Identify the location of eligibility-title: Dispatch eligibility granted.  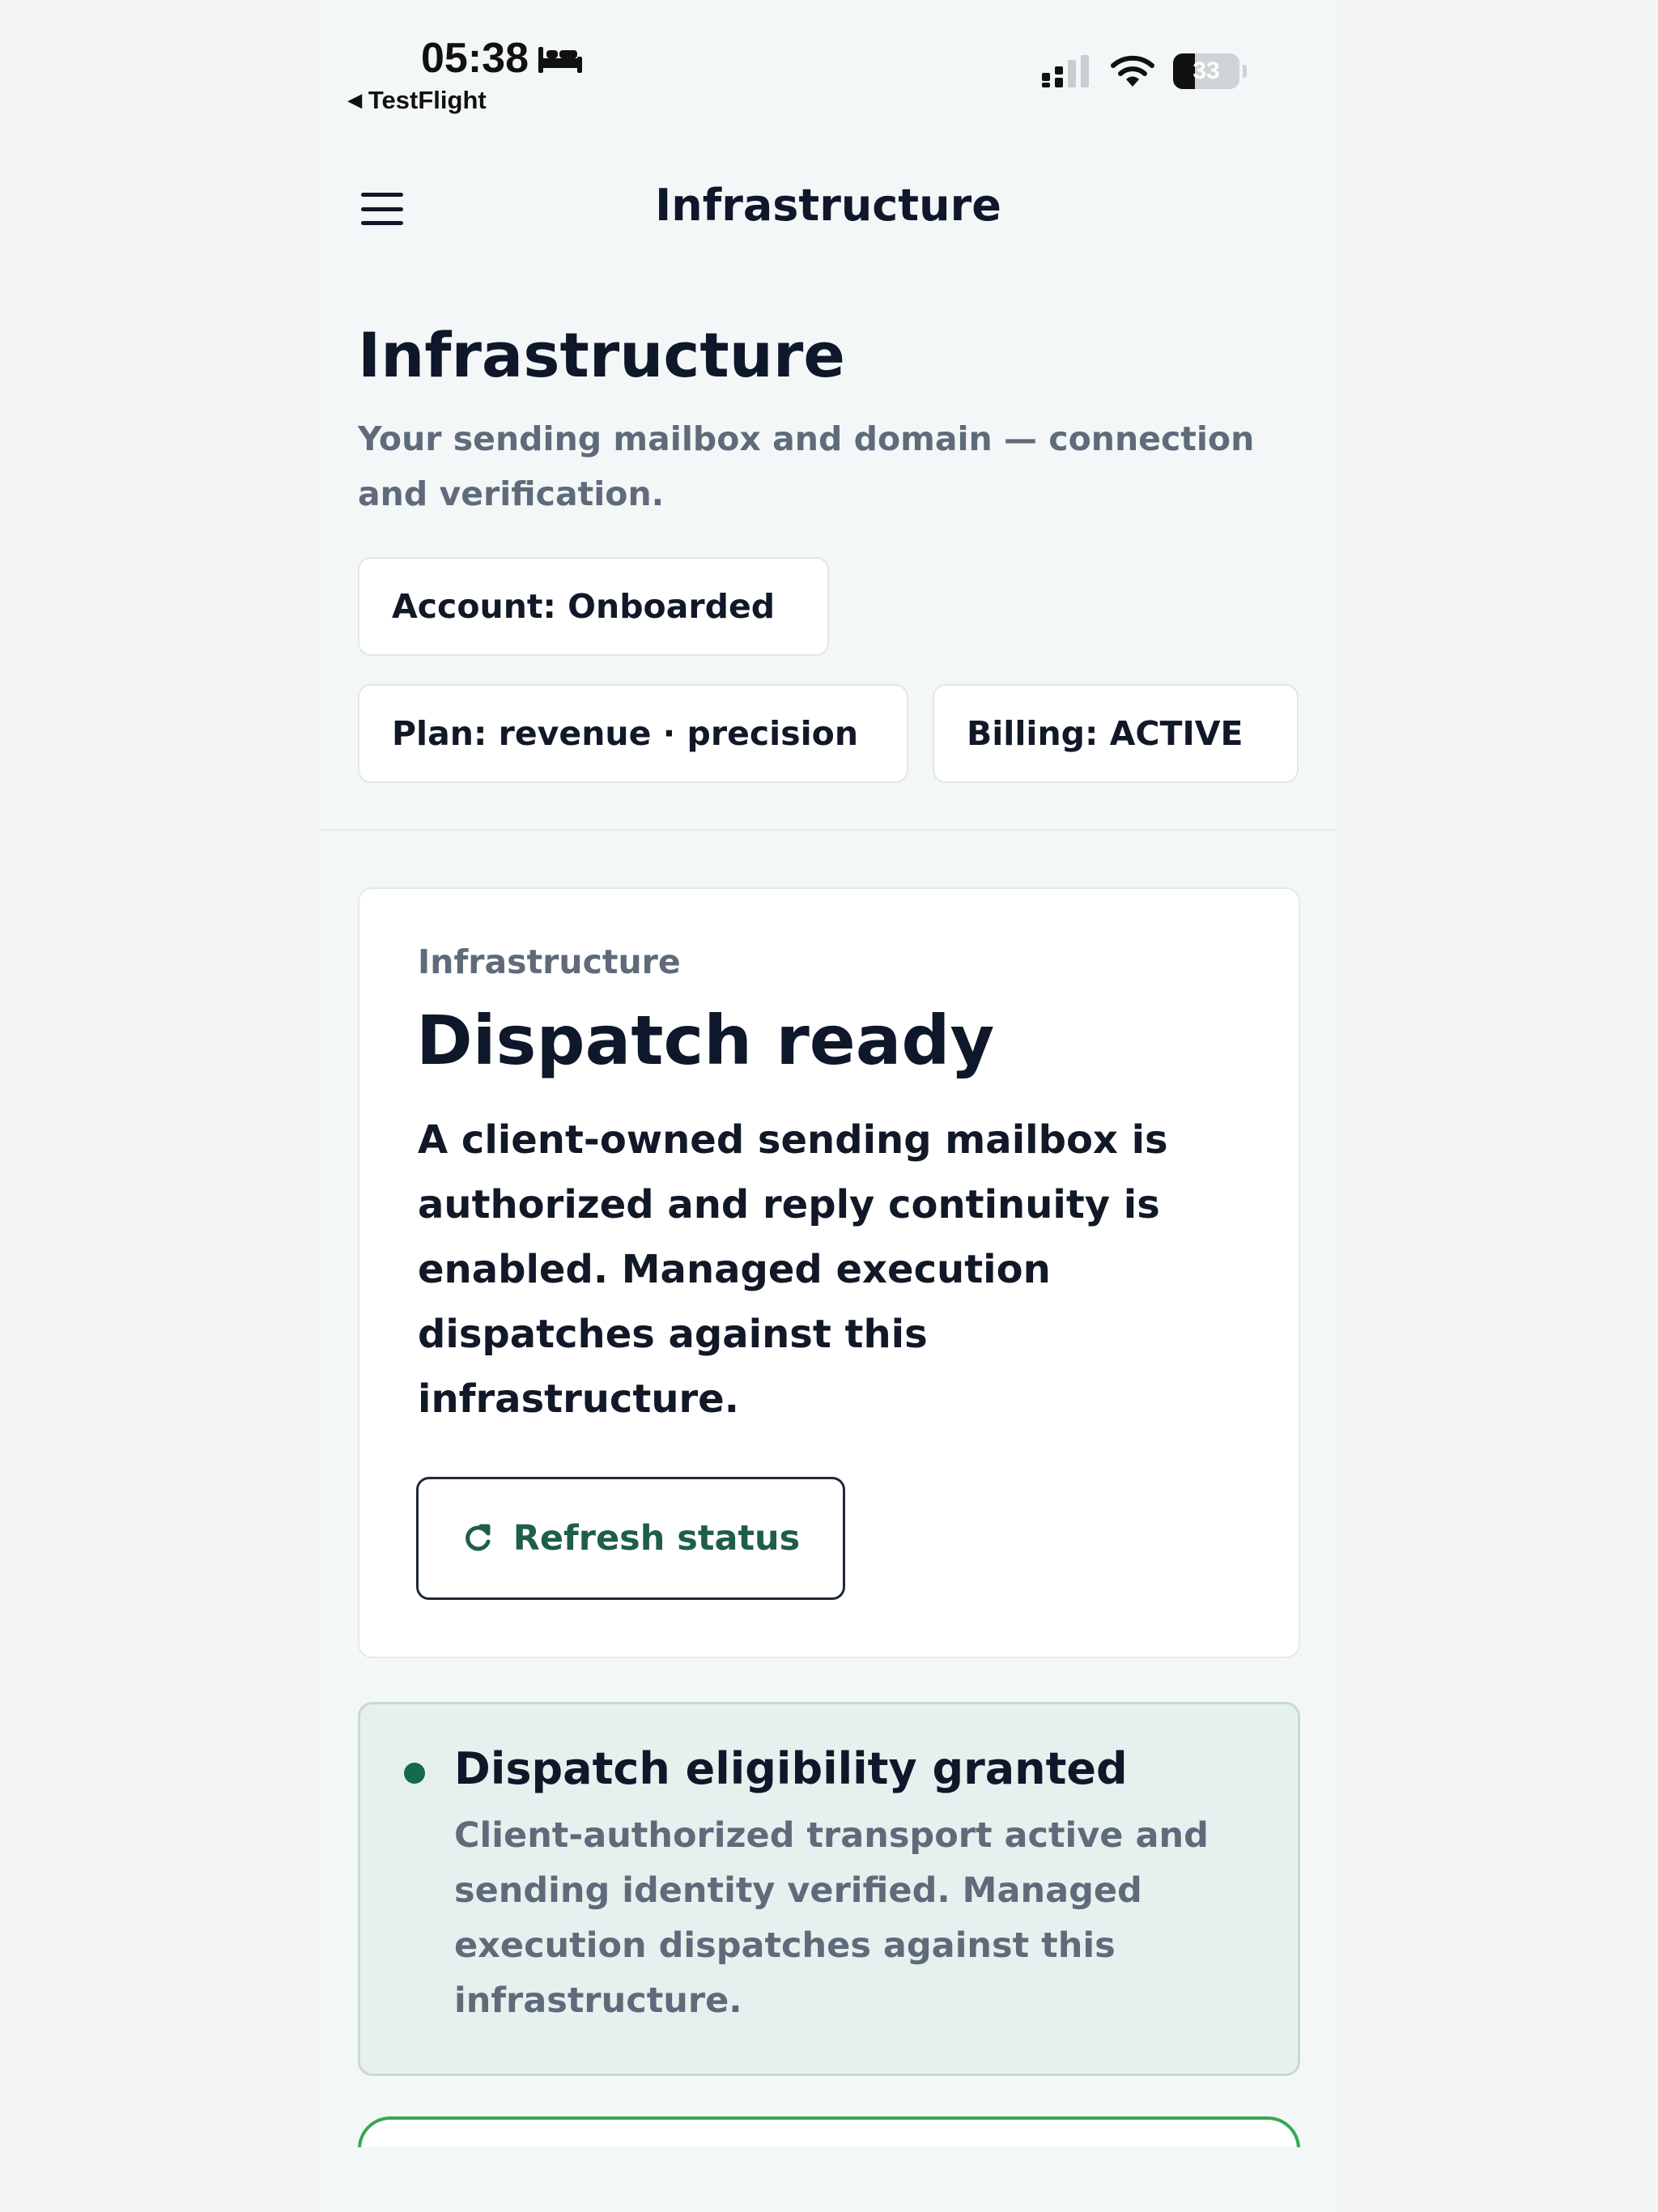
(791, 1769).